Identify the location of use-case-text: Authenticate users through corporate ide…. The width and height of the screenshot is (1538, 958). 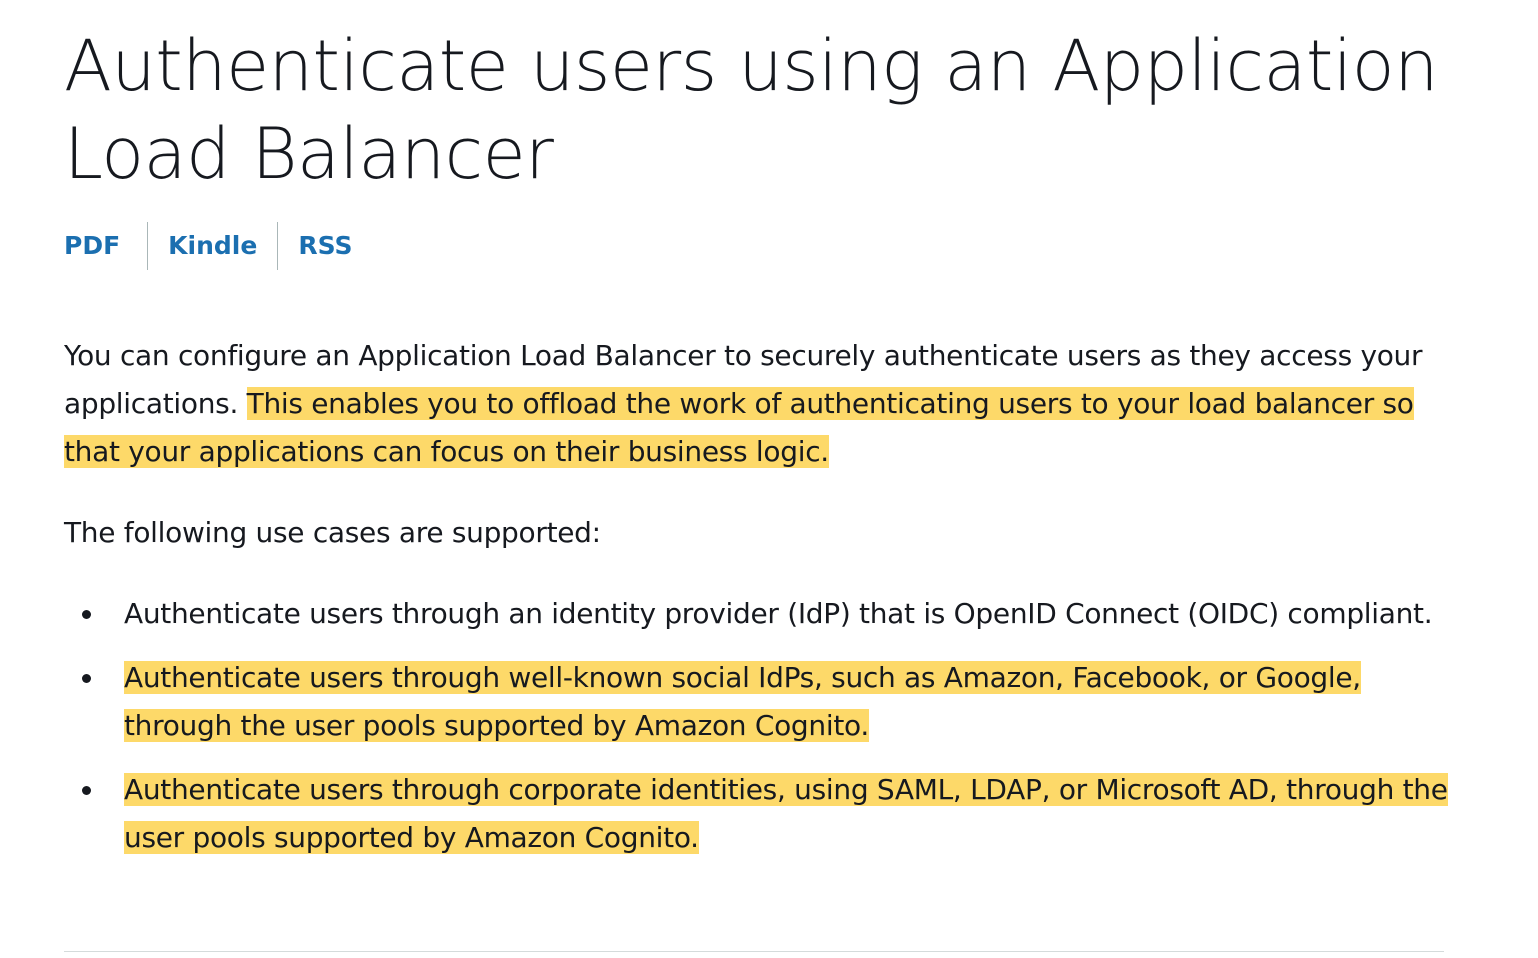
(786, 813).